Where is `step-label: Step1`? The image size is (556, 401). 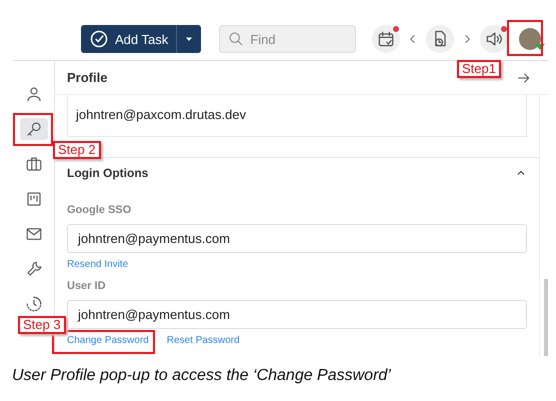
step-label: Step1 is located at coordinates (479, 69).